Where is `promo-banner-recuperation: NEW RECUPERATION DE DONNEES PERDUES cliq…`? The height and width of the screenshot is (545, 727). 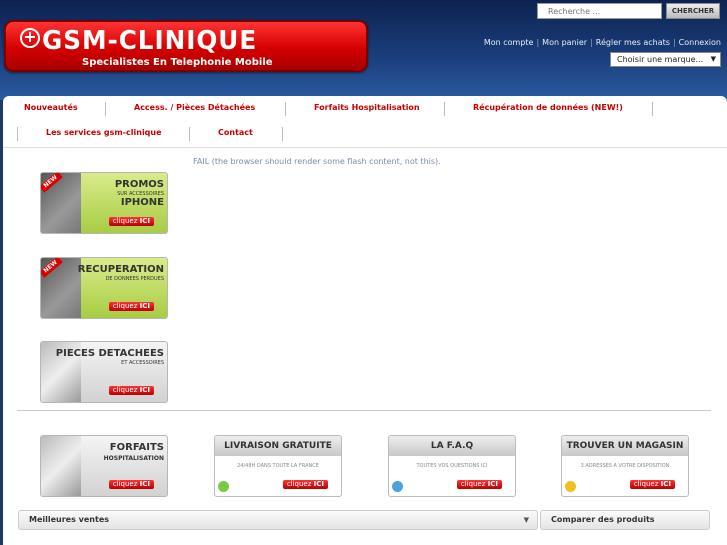 promo-banner-recuperation: NEW RECUPERATION DE DONNEES PERDUES cliq… is located at coordinates (104, 288).